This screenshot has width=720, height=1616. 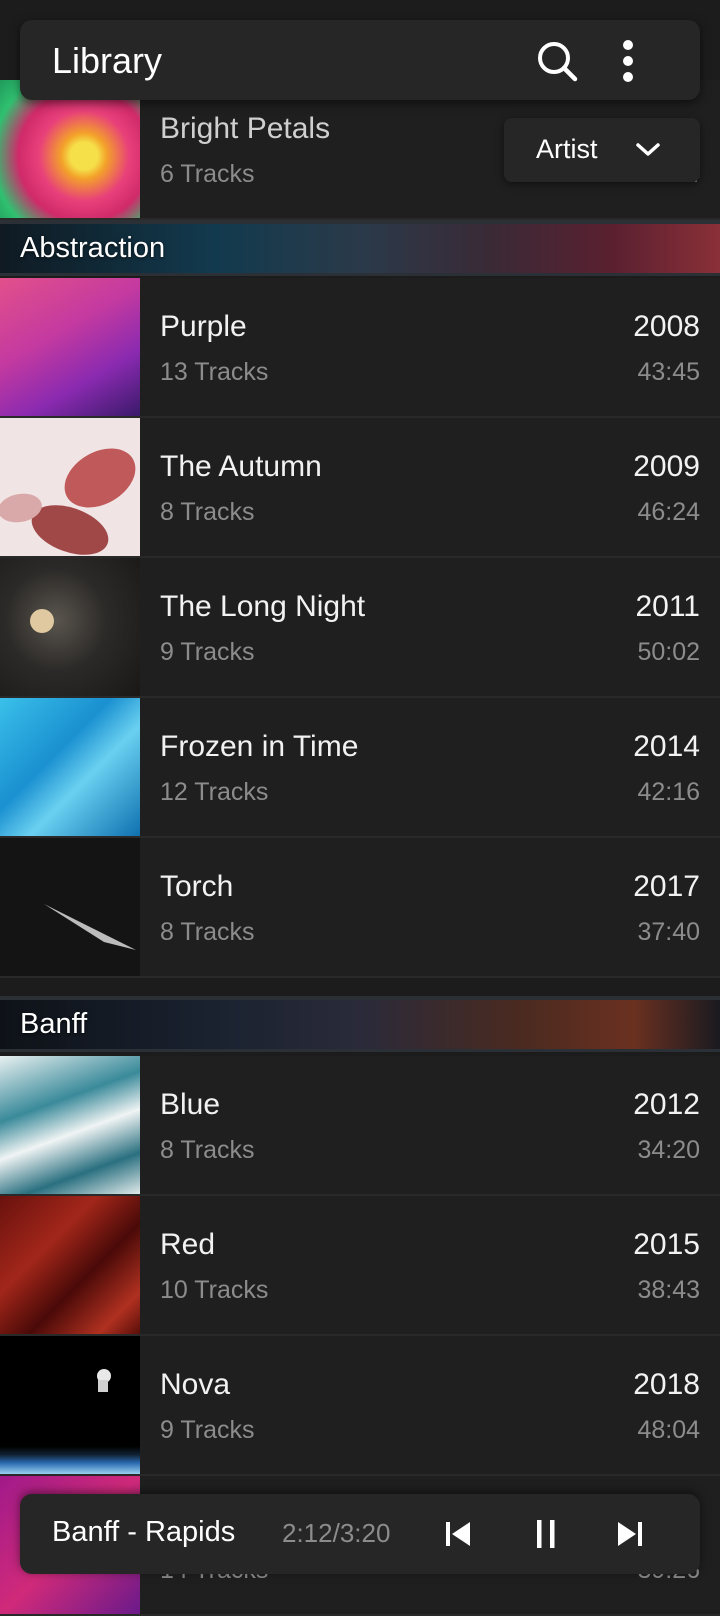 I want to click on album-duration: 38:43, so click(x=668, y=1290).